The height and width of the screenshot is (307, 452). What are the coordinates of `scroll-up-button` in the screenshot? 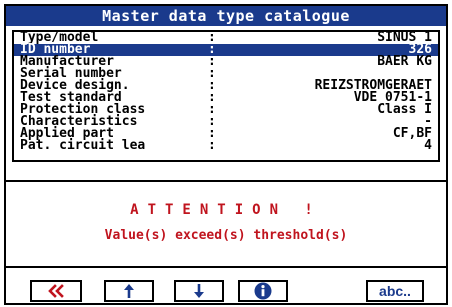 It's located at (129, 291).